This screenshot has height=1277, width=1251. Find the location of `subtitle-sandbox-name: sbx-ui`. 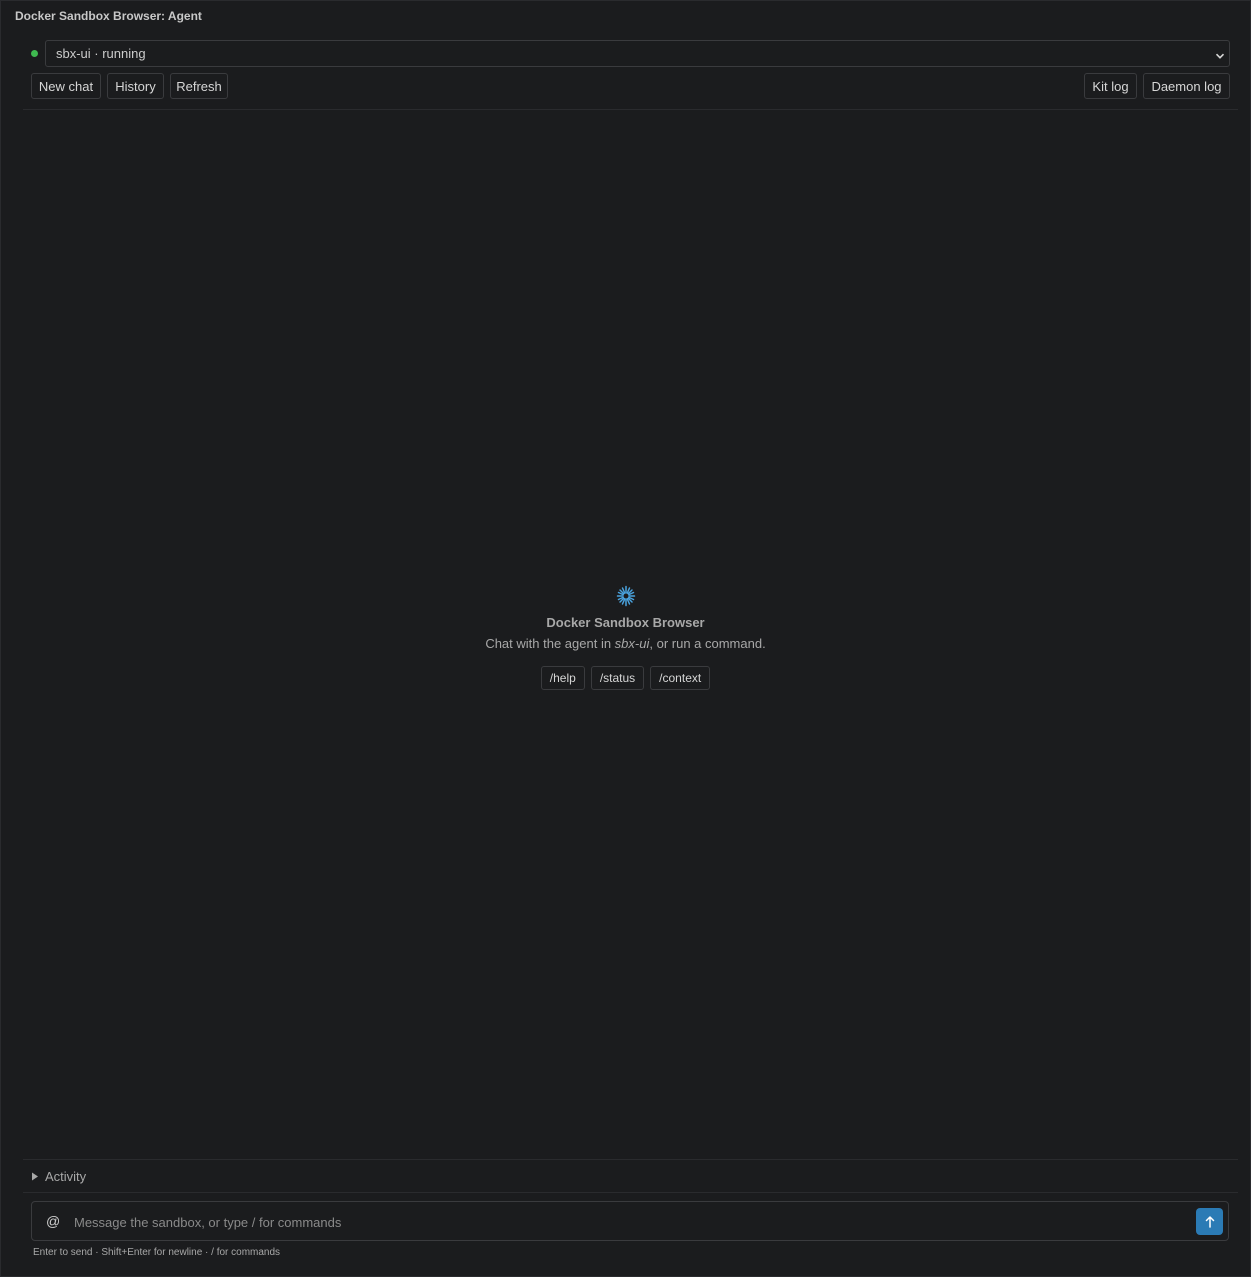

subtitle-sandbox-name: sbx-ui is located at coordinates (632, 643).